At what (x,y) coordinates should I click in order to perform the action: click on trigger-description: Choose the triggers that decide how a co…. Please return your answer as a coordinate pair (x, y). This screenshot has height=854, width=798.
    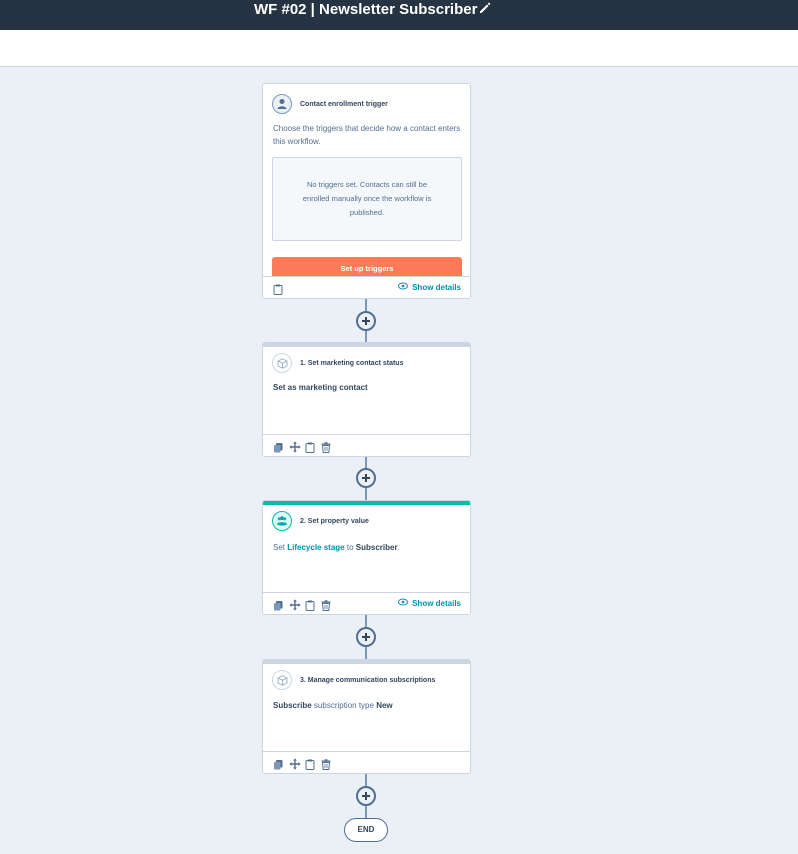
    Looking at the image, I should click on (367, 135).